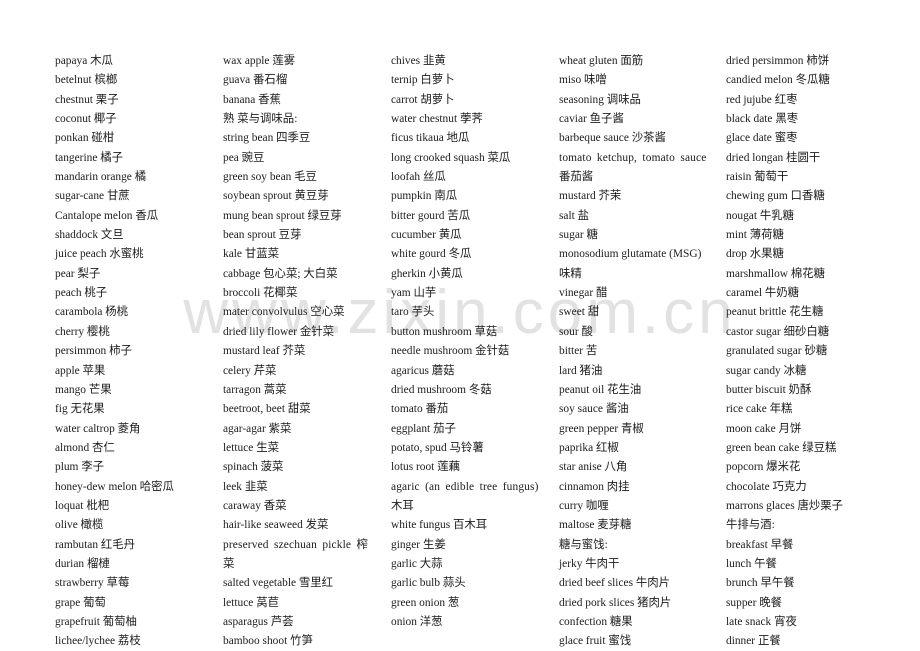 This screenshot has height=651, width=920. What do you see at coordinates (755, 254) in the screenshot?
I see `vocabulary-entry: drop 水果糖` at bounding box center [755, 254].